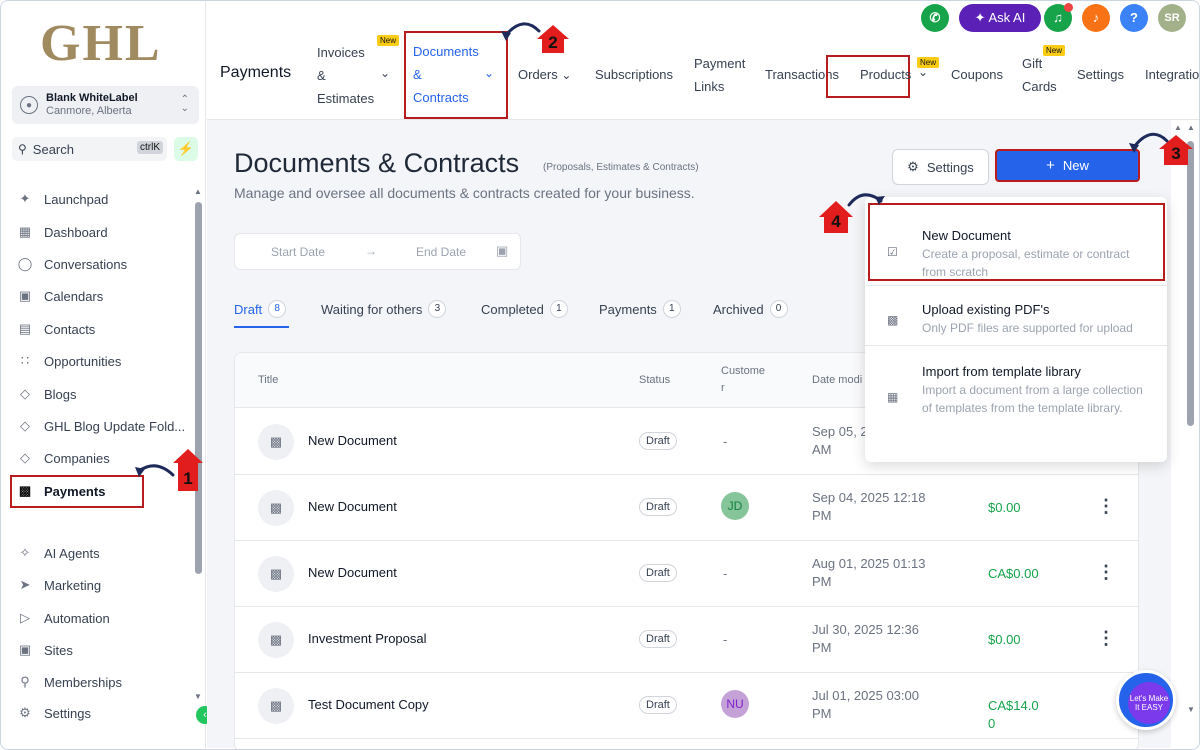 Image resolution: width=1200 pixels, height=750 pixels. I want to click on badge-number: 3, so click(1176, 153).